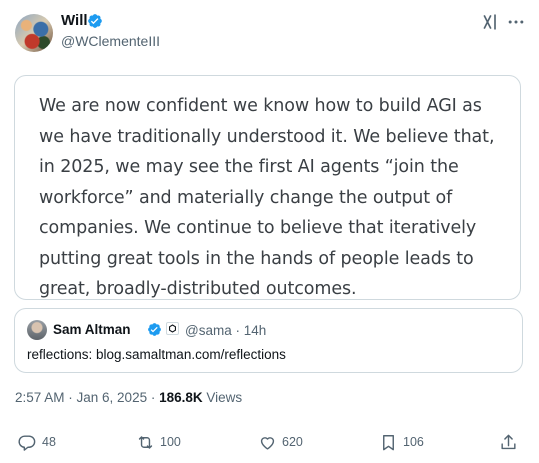 Image resolution: width=539 pixels, height=463 pixels. What do you see at coordinates (508, 441) in the screenshot?
I see `share-icon` at bounding box center [508, 441].